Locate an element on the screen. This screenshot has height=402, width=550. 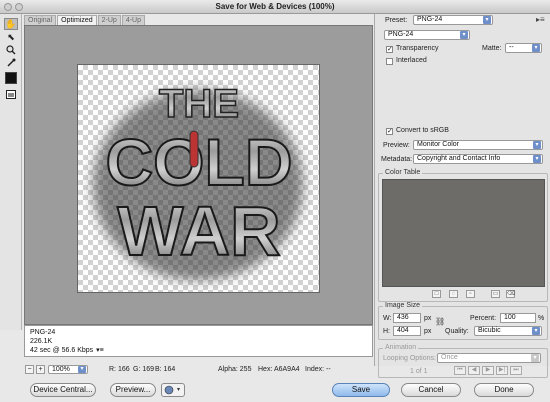
window-title: Save for Web & Devices (100%) is located at coordinates (275, 6).